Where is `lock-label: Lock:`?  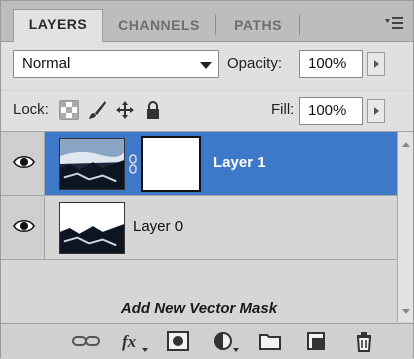 lock-label: Lock: is located at coordinates (31, 109).